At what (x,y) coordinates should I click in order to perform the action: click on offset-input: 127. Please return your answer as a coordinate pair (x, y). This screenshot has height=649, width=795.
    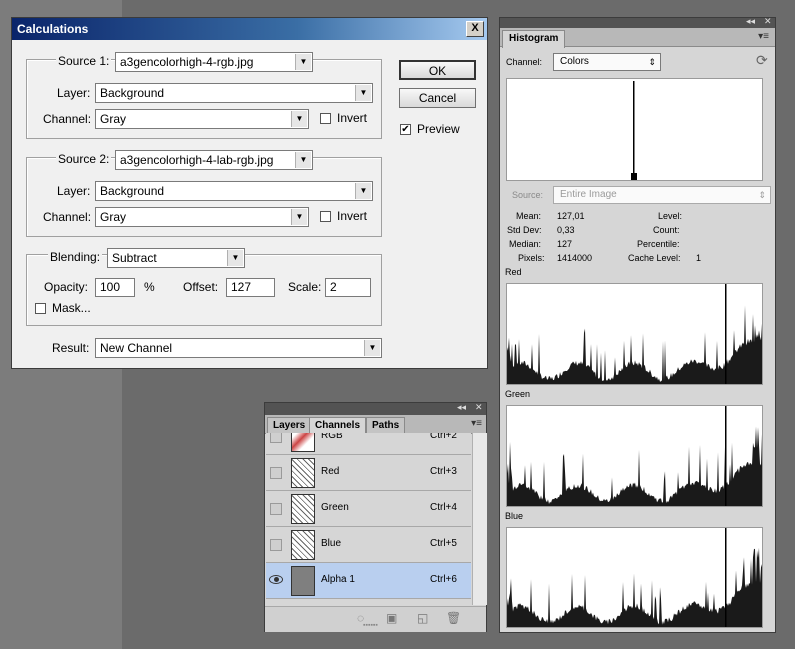
    Looking at the image, I should click on (250, 287).